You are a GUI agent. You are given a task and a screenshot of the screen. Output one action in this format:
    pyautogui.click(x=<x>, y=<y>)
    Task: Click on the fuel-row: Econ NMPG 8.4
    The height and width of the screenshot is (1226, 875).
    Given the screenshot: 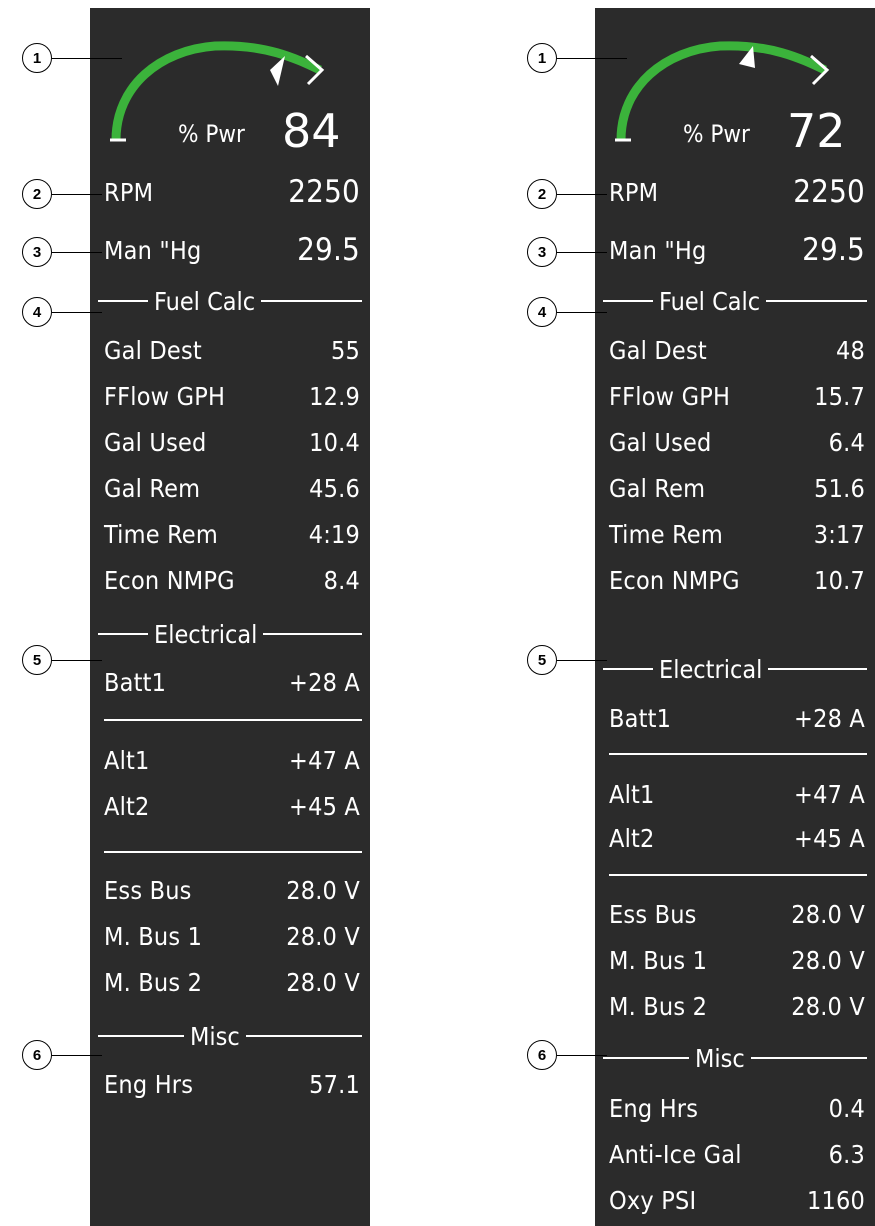 What is the action you would take?
    pyautogui.click(x=232, y=580)
    